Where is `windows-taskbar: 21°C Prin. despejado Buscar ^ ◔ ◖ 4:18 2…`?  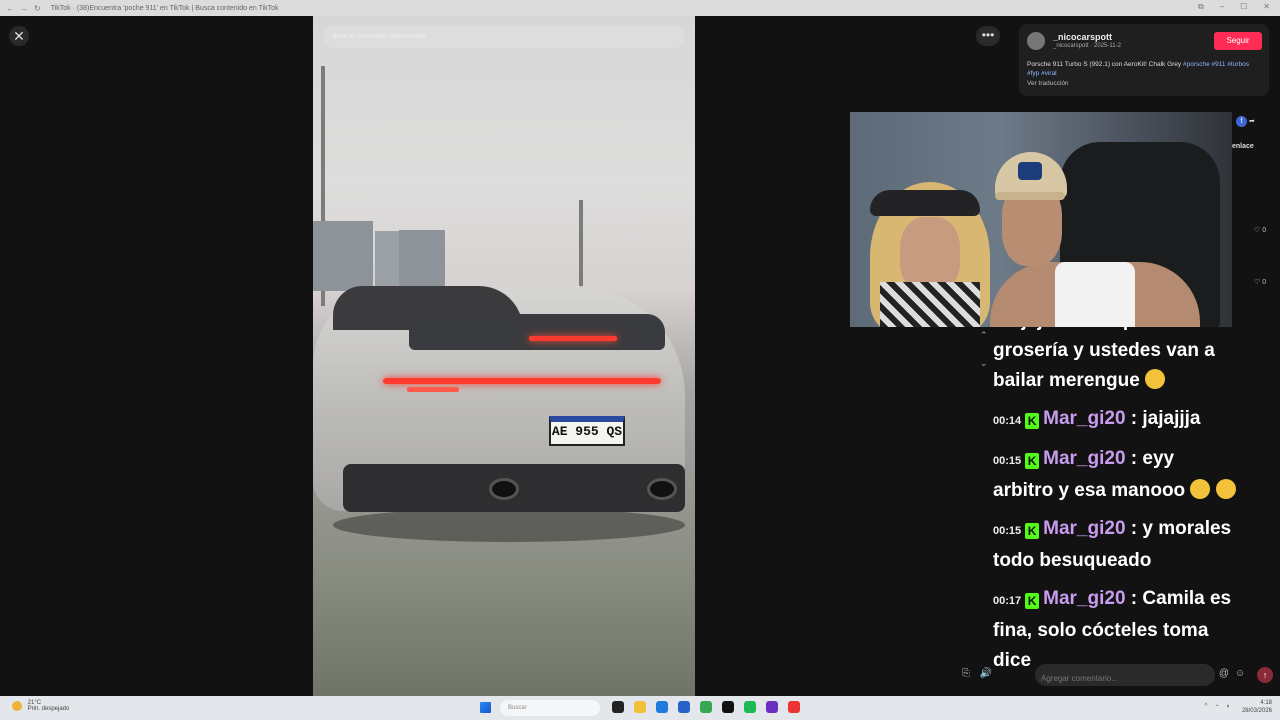 windows-taskbar: 21°C Prin. despejado Buscar ^ ◔ ◖ 4:18 2… is located at coordinates (640, 708).